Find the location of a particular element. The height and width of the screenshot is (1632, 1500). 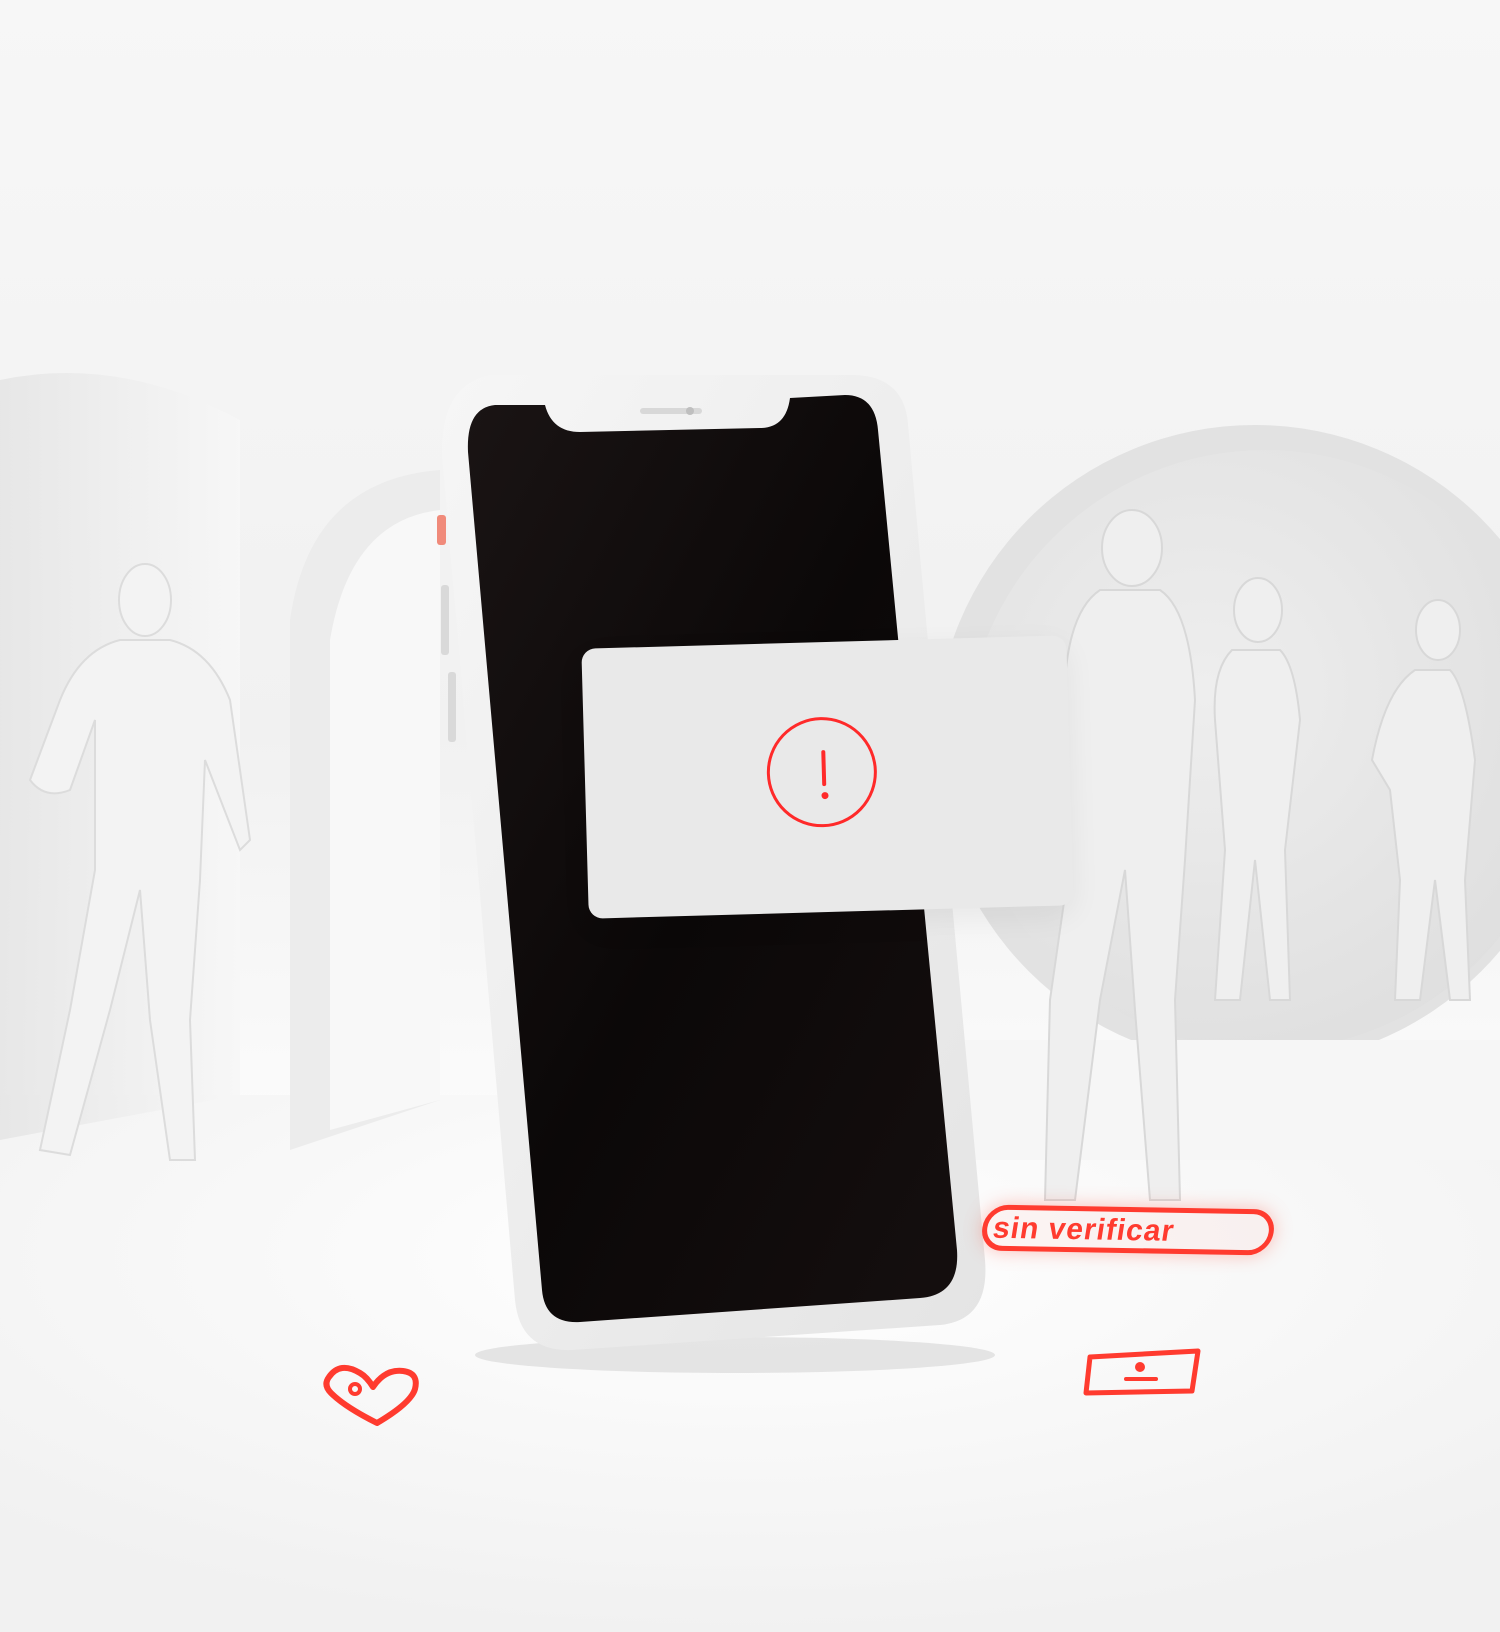

unverified-label: sin verificar is located at coordinates (1083, 1229).